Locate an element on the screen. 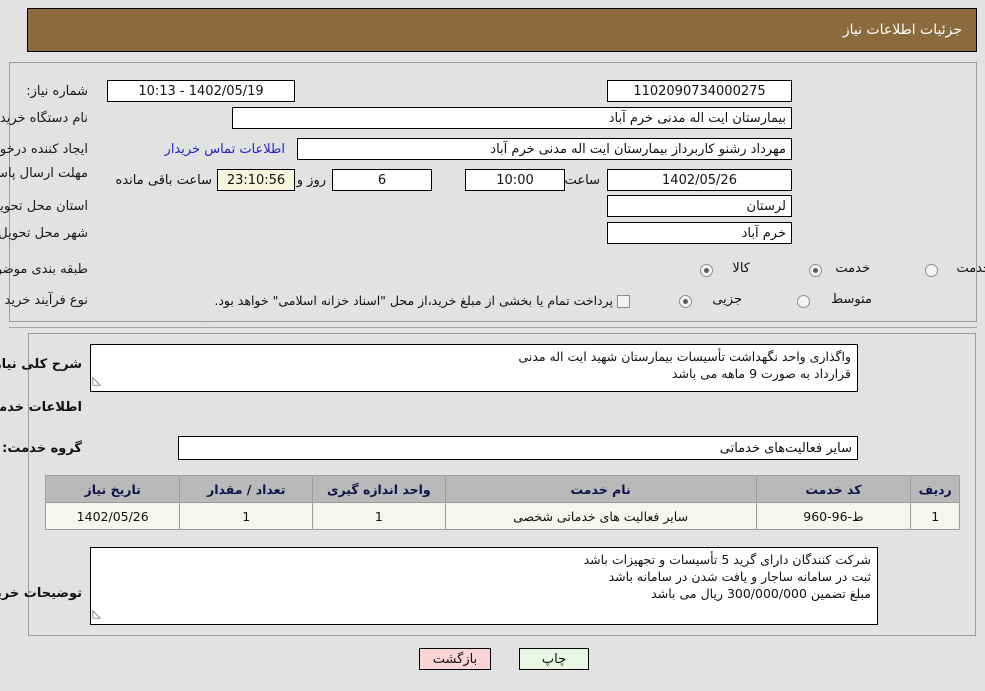  radio-label-kala-khedmat: کالا/خدمت is located at coordinates (970, 268).